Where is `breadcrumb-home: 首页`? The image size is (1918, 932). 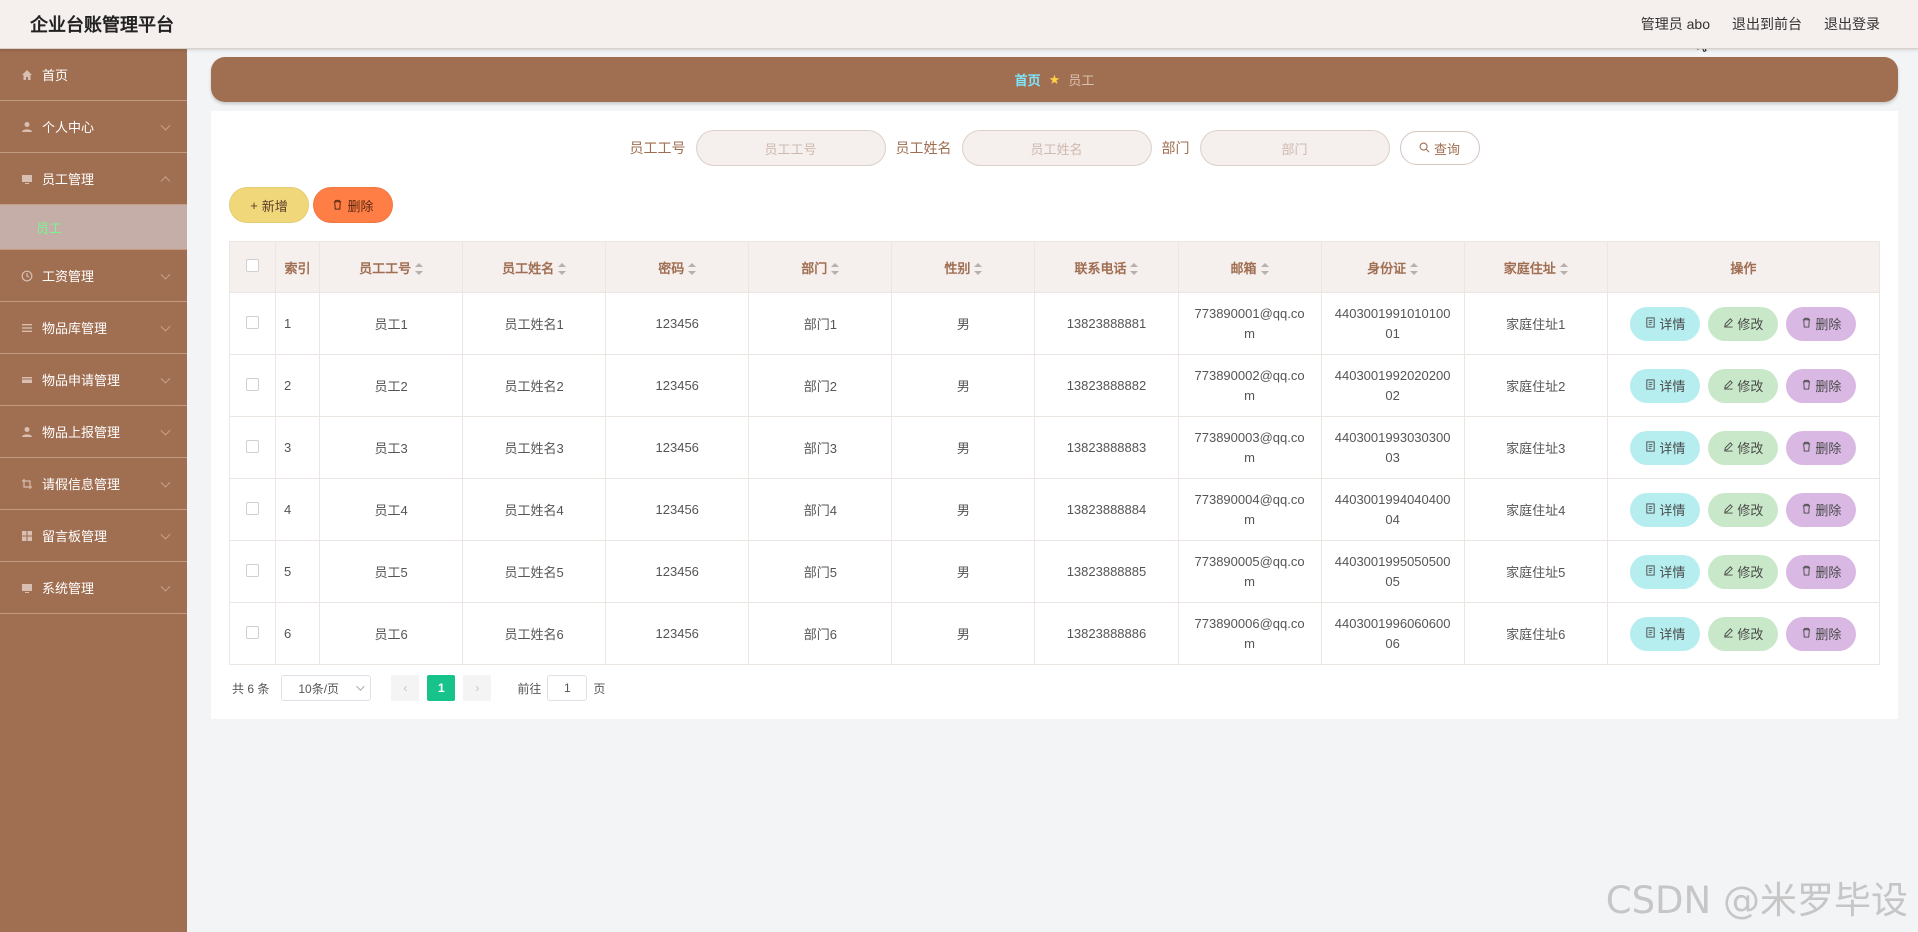 breadcrumb-home: 首页 is located at coordinates (1028, 79).